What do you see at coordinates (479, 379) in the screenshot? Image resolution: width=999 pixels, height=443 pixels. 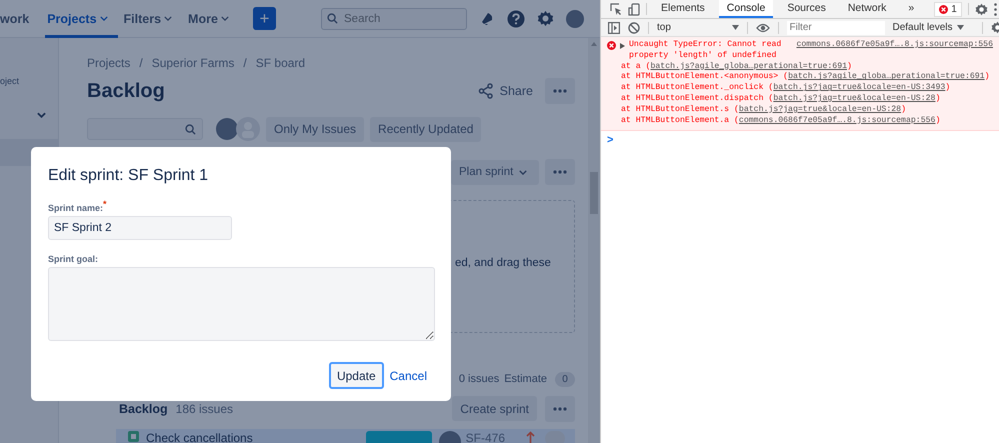 I see `issue-count: 0 issues` at bounding box center [479, 379].